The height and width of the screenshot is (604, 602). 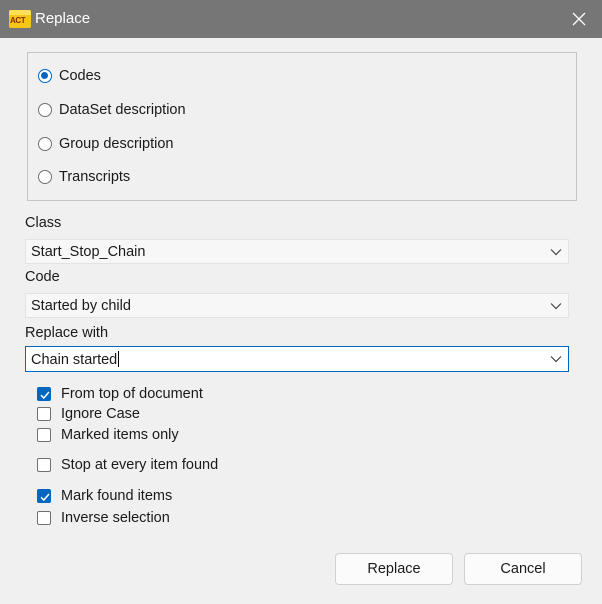 I want to click on window-title: Replace, so click(x=63, y=18).